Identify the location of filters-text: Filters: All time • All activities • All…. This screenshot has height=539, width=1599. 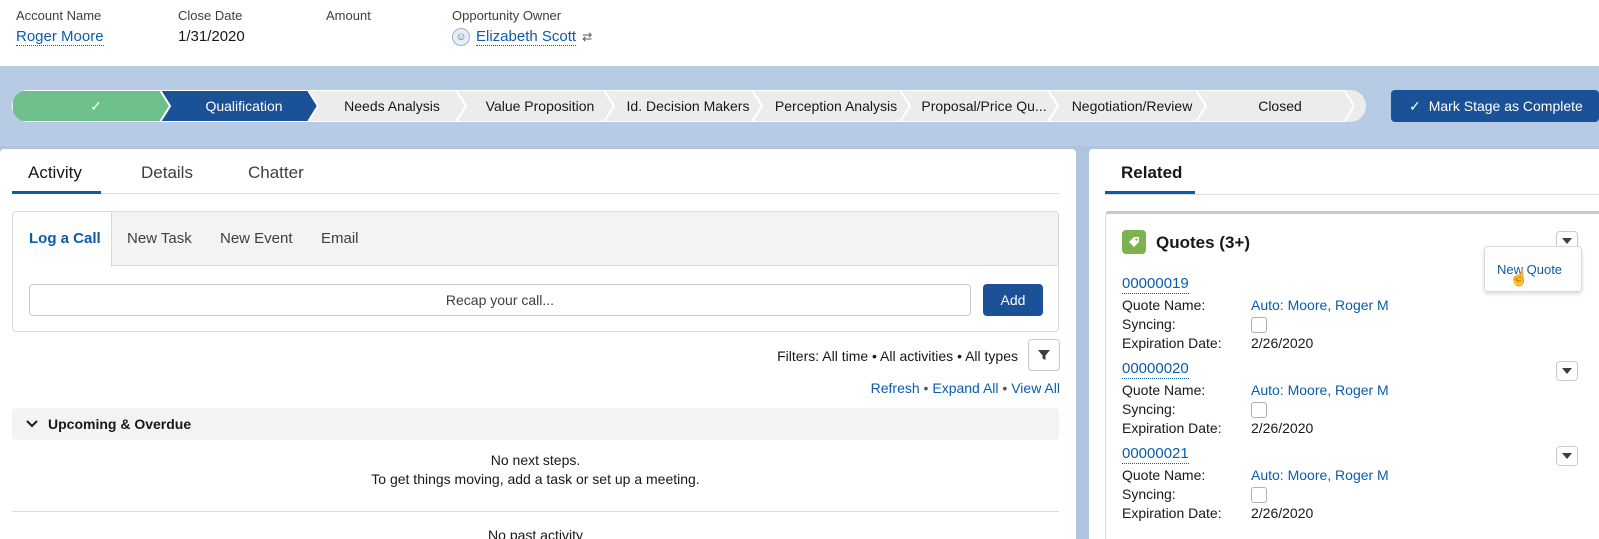
(897, 356).